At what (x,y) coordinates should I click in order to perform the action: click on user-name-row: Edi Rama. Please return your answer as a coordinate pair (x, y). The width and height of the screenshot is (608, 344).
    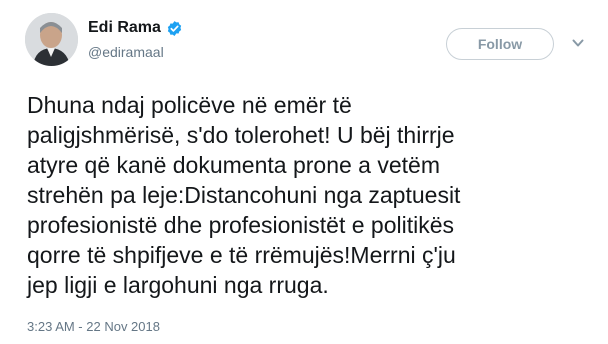
    Looking at the image, I should click on (135, 28).